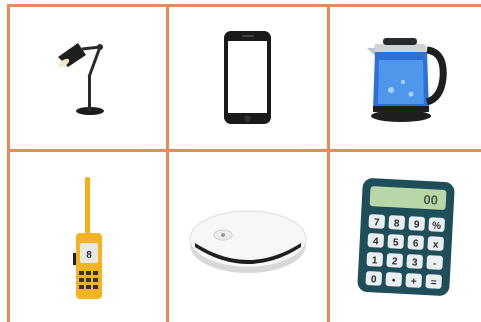 The height and width of the screenshot is (322, 481). I want to click on calc-key-1: 1, so click(374, 260).